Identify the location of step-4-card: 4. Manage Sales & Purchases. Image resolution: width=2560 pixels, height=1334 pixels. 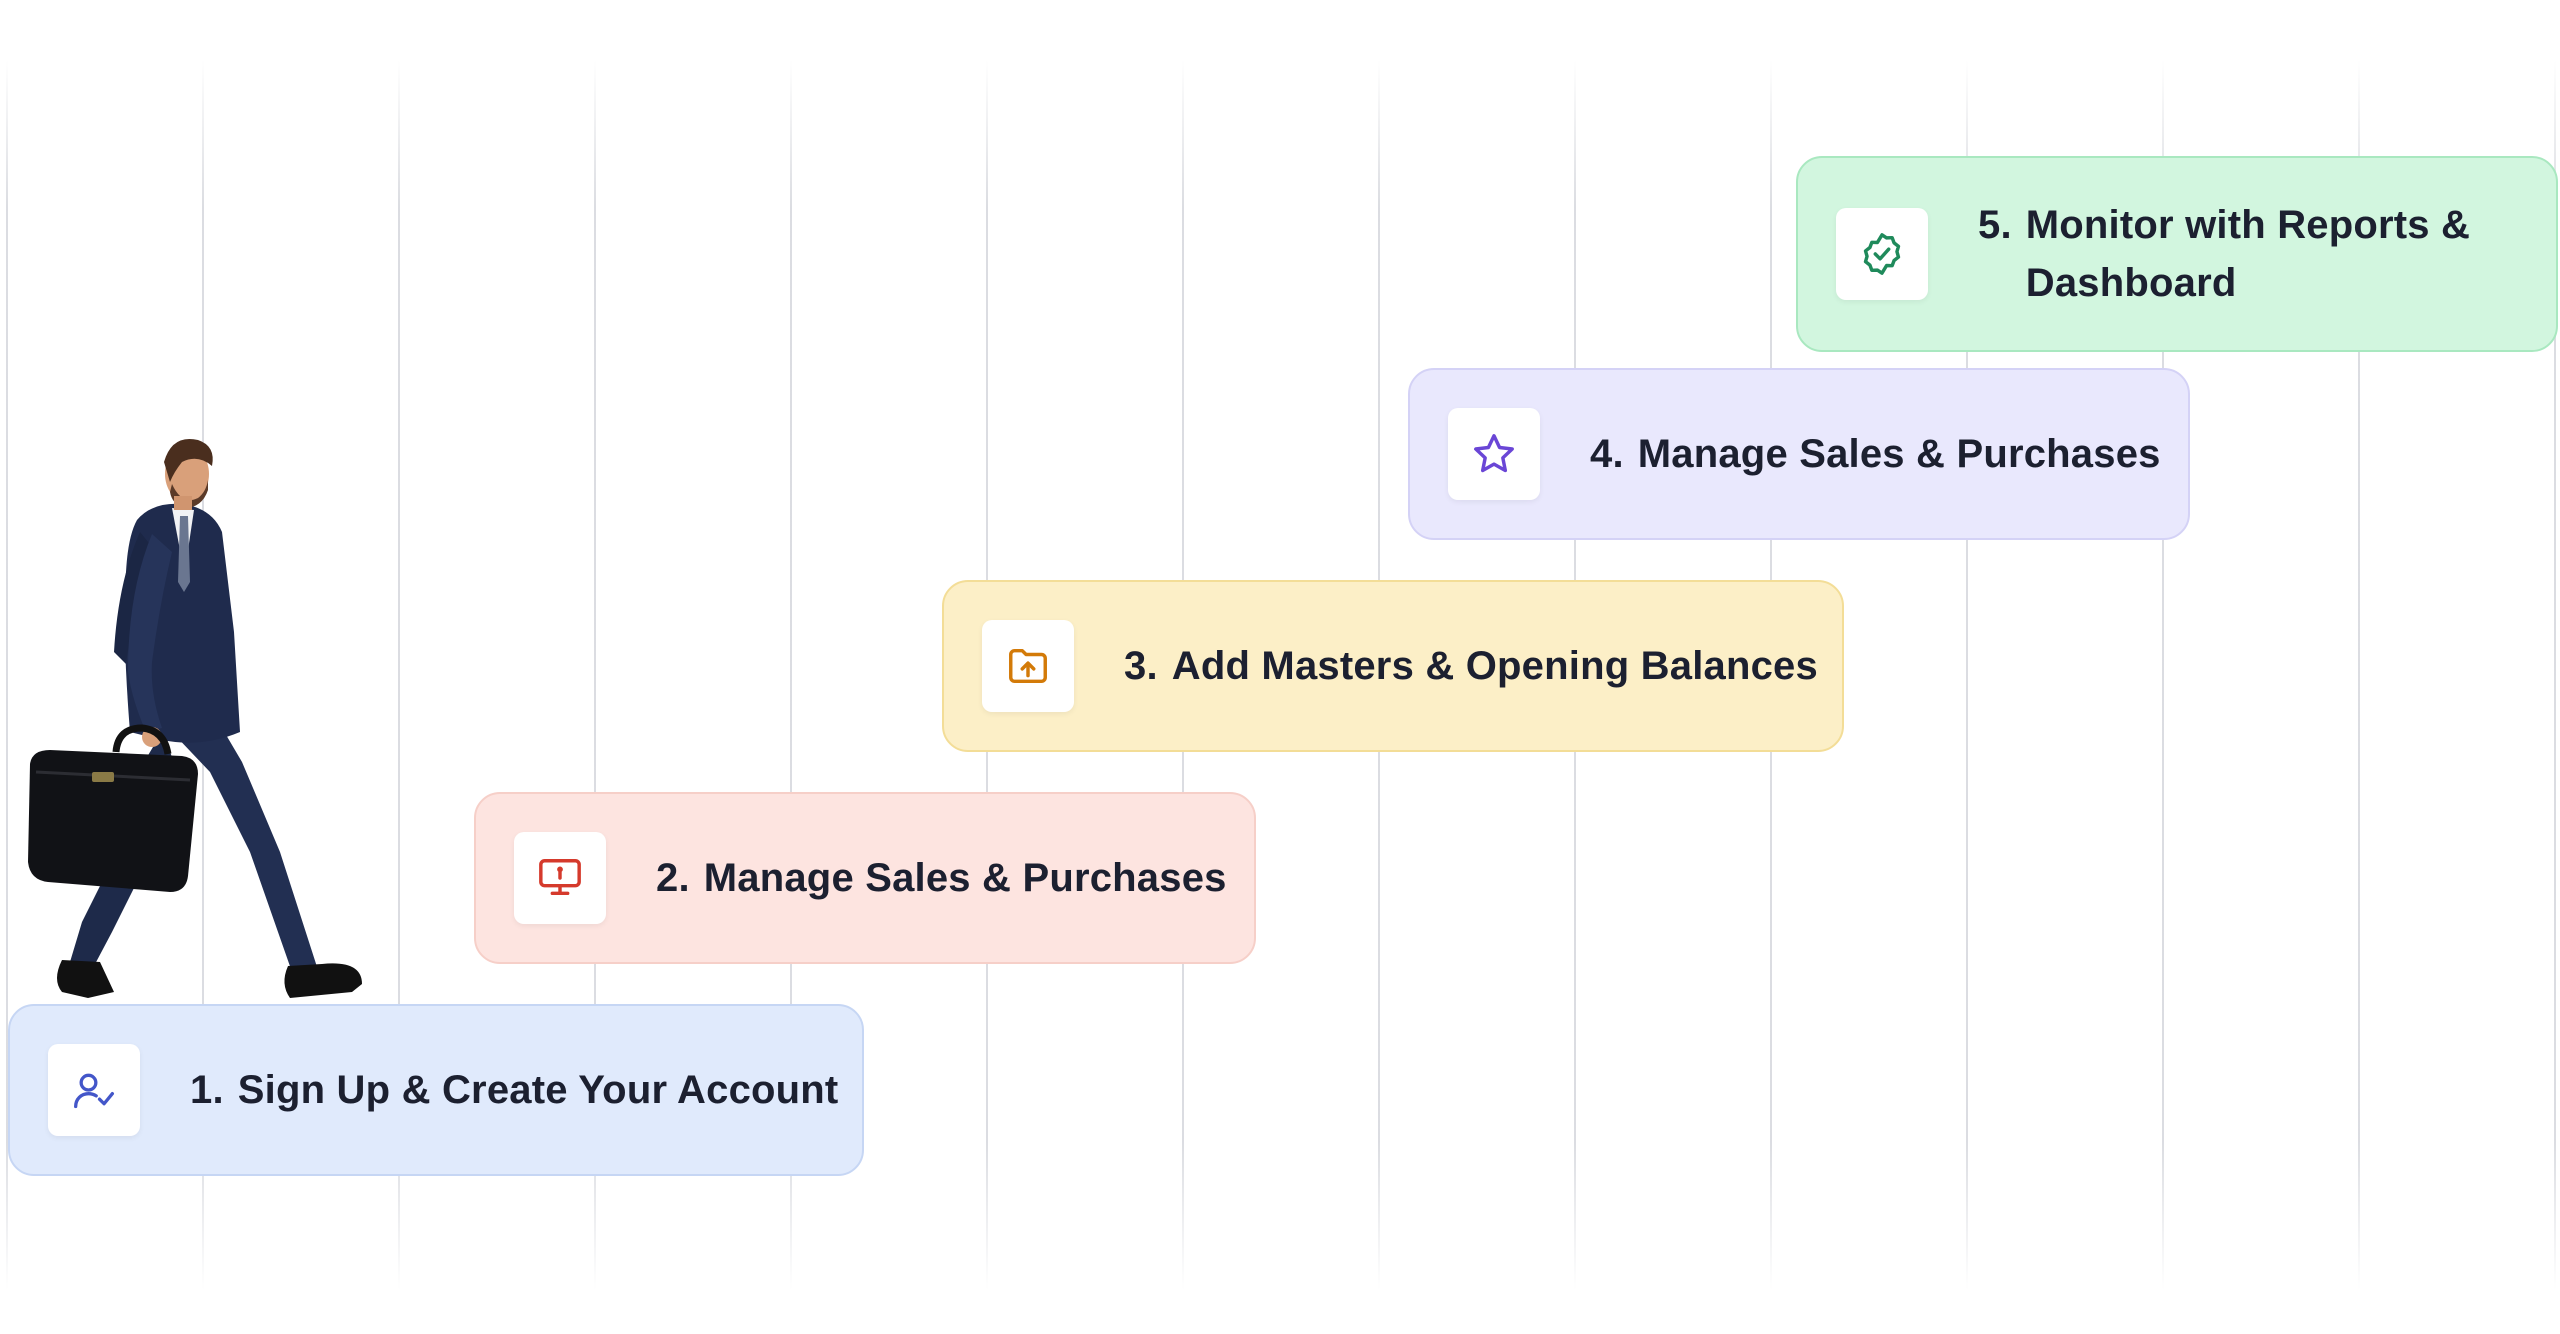
(1799, 454).